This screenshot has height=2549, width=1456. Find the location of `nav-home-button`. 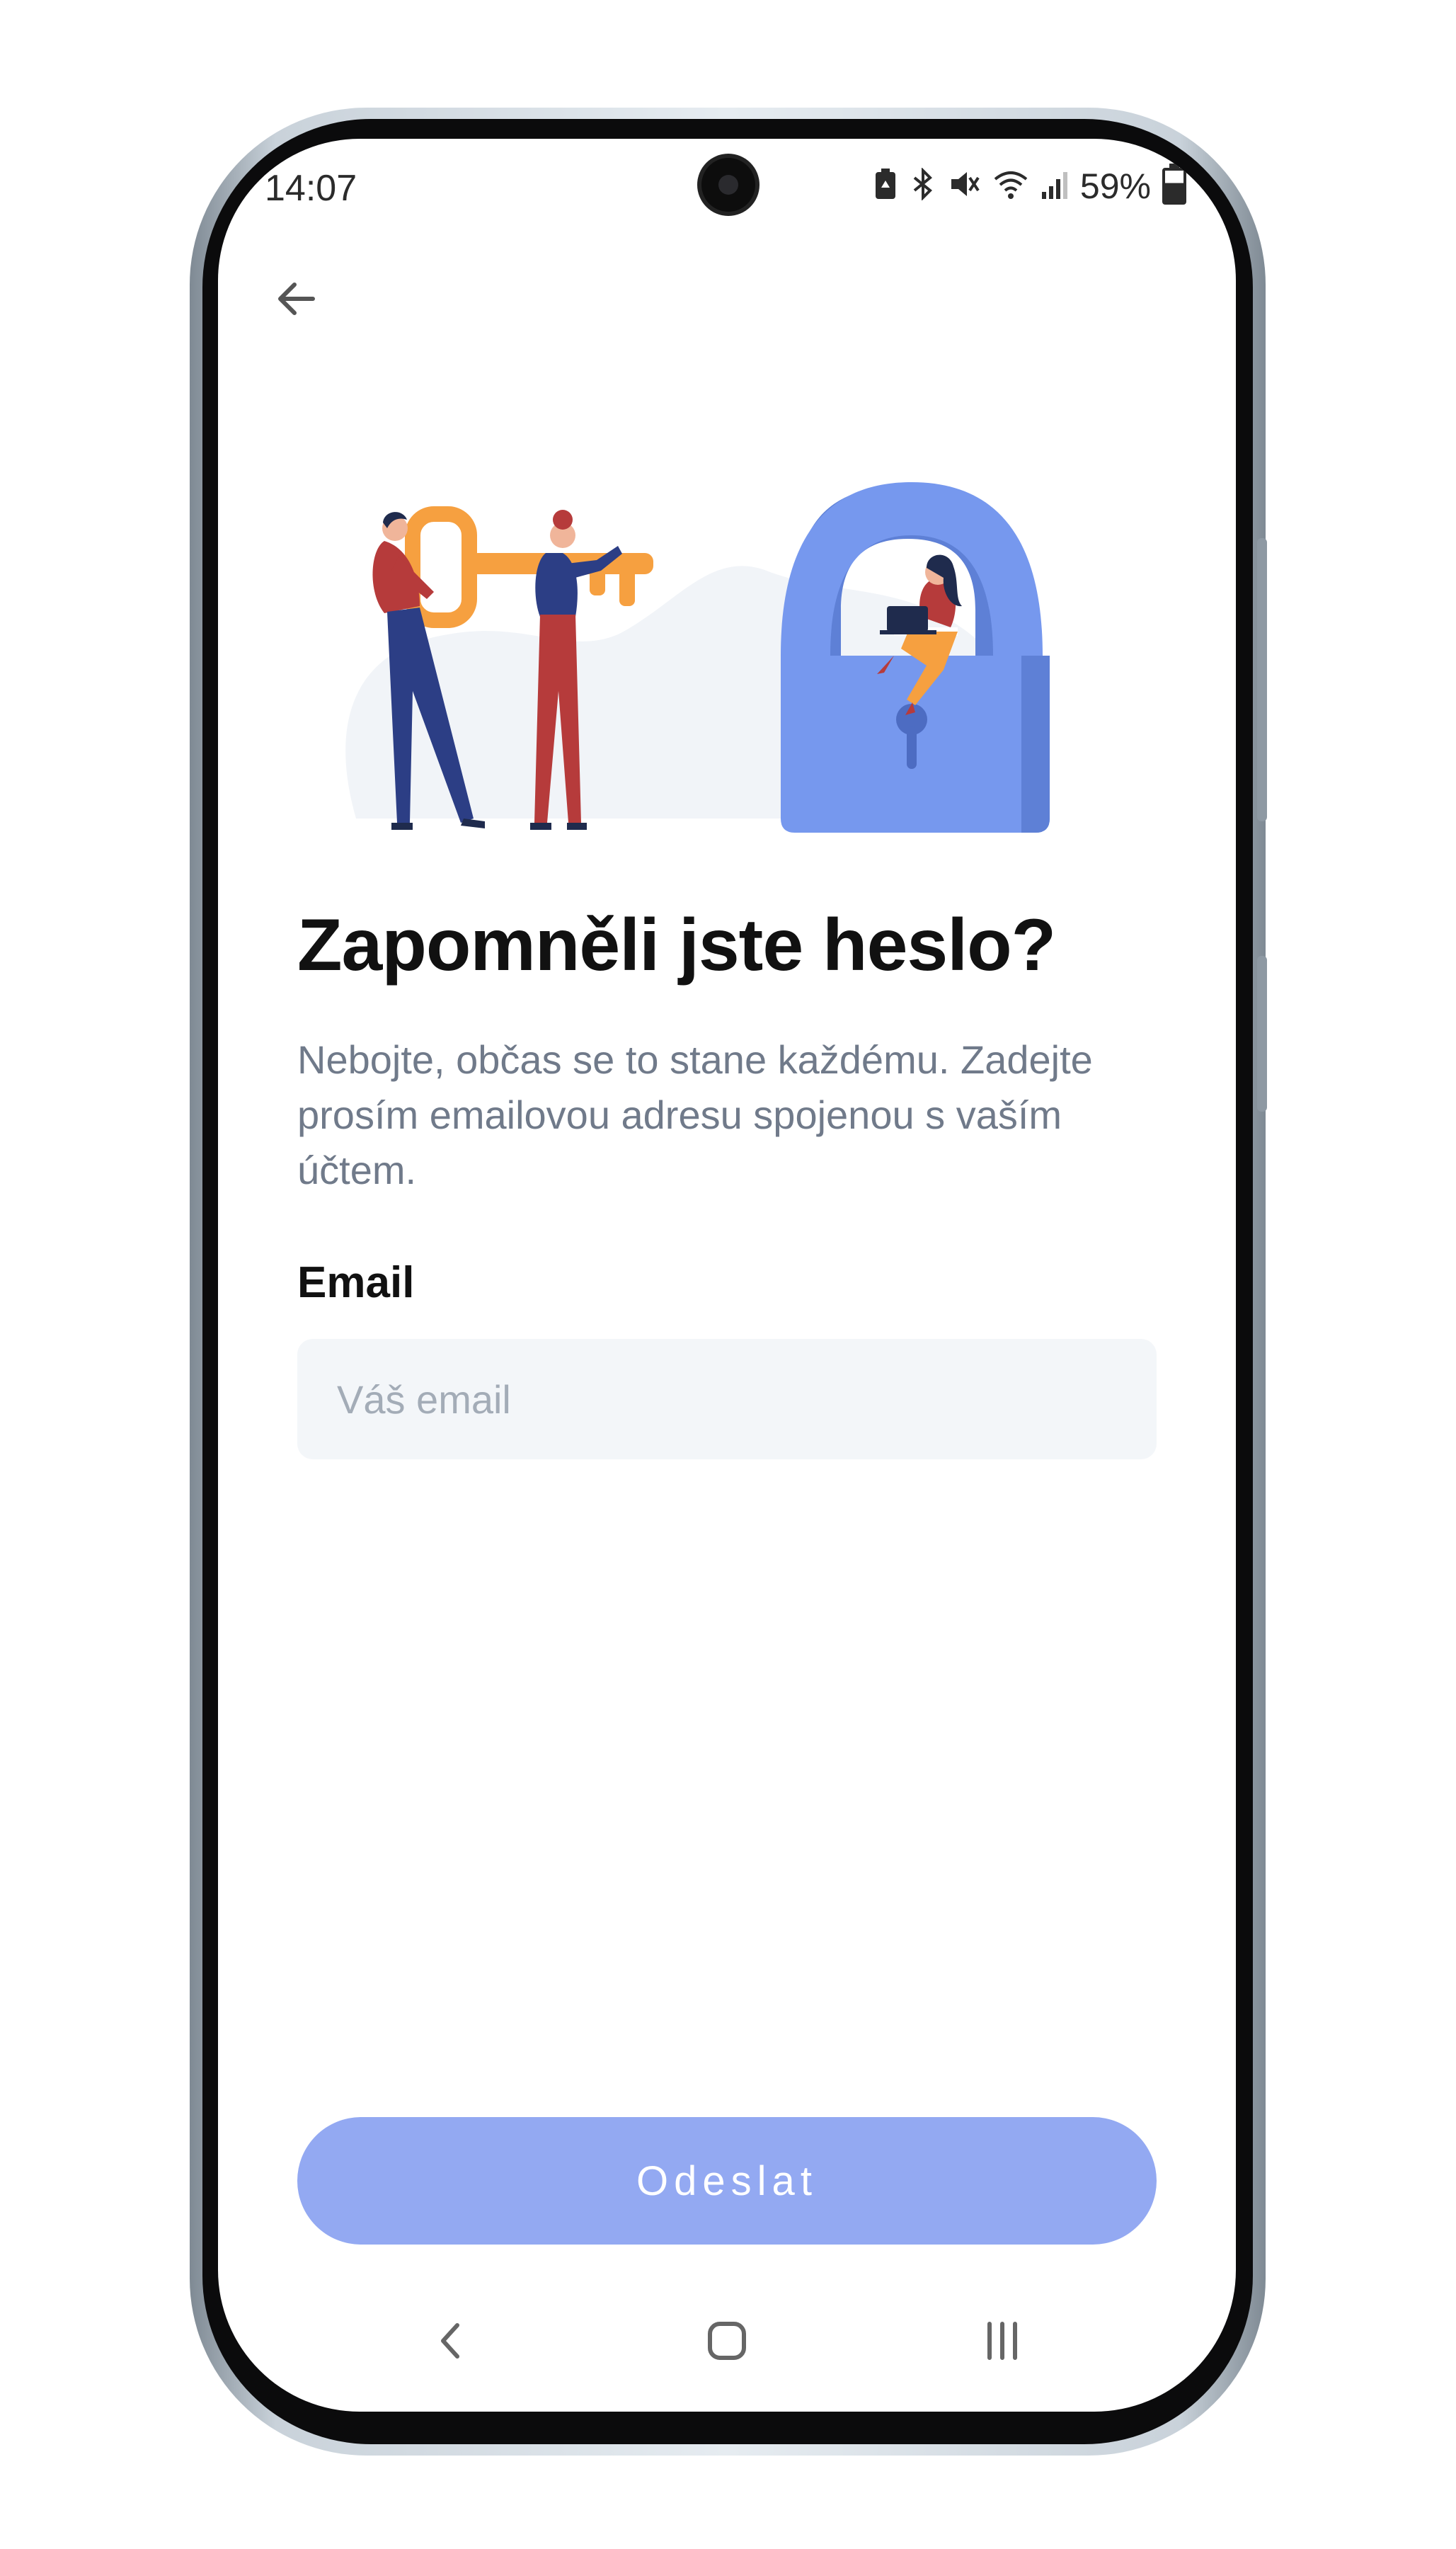

nav-home-button is located at coordinates (727, 2340).